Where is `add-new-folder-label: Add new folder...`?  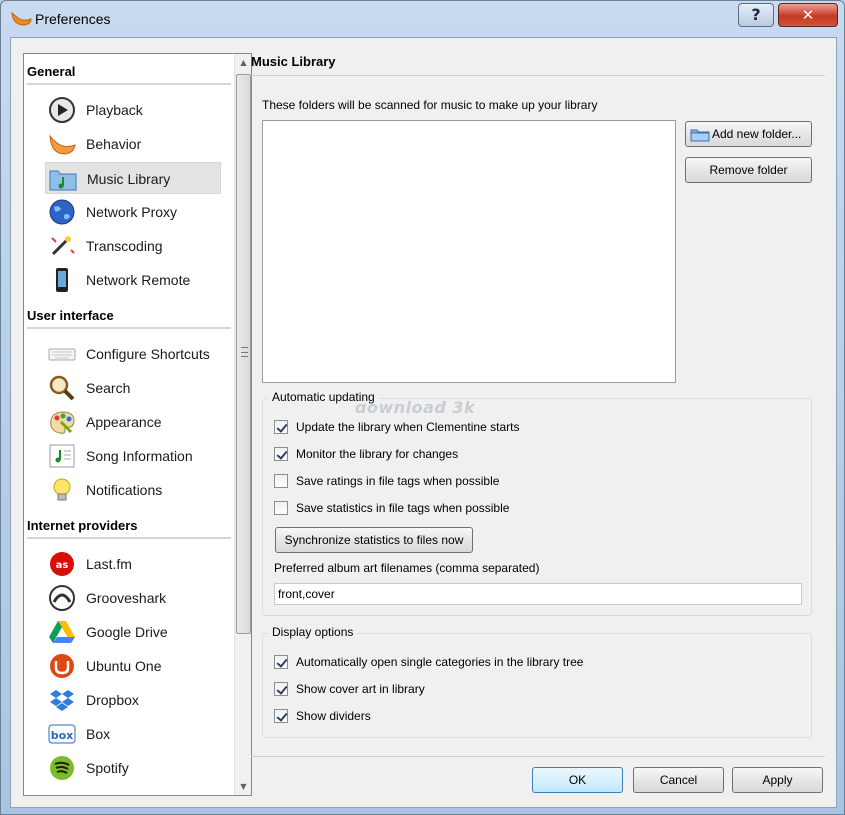
add-new-folder-label: Add new folder... is located at coordinates (757, 134).